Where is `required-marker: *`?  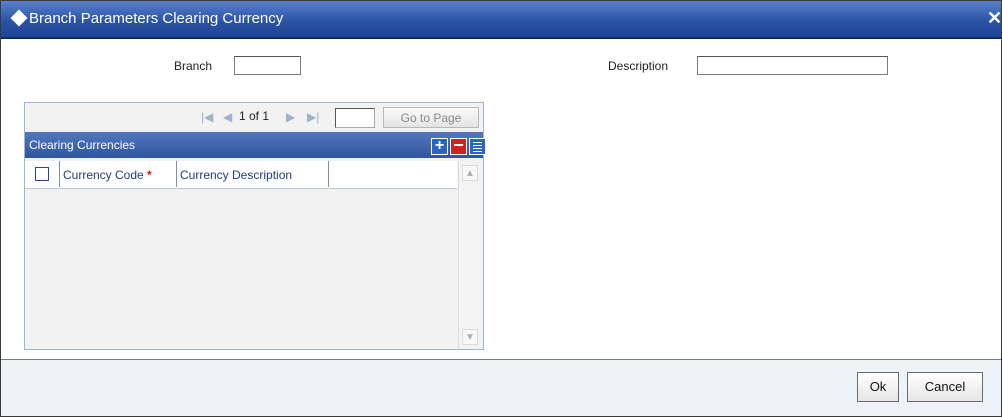 required-marker: * is located at coordinates (149, 175).